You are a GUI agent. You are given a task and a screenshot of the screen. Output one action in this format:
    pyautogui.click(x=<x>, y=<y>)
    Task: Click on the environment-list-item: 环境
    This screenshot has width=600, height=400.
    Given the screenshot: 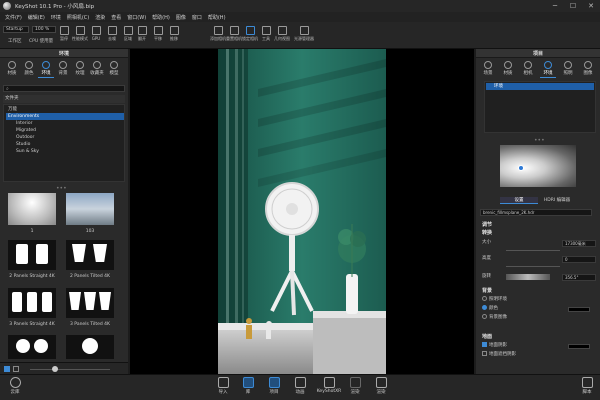 What is the action you would take?
    pyautogui.click(x=540, y=86)
    